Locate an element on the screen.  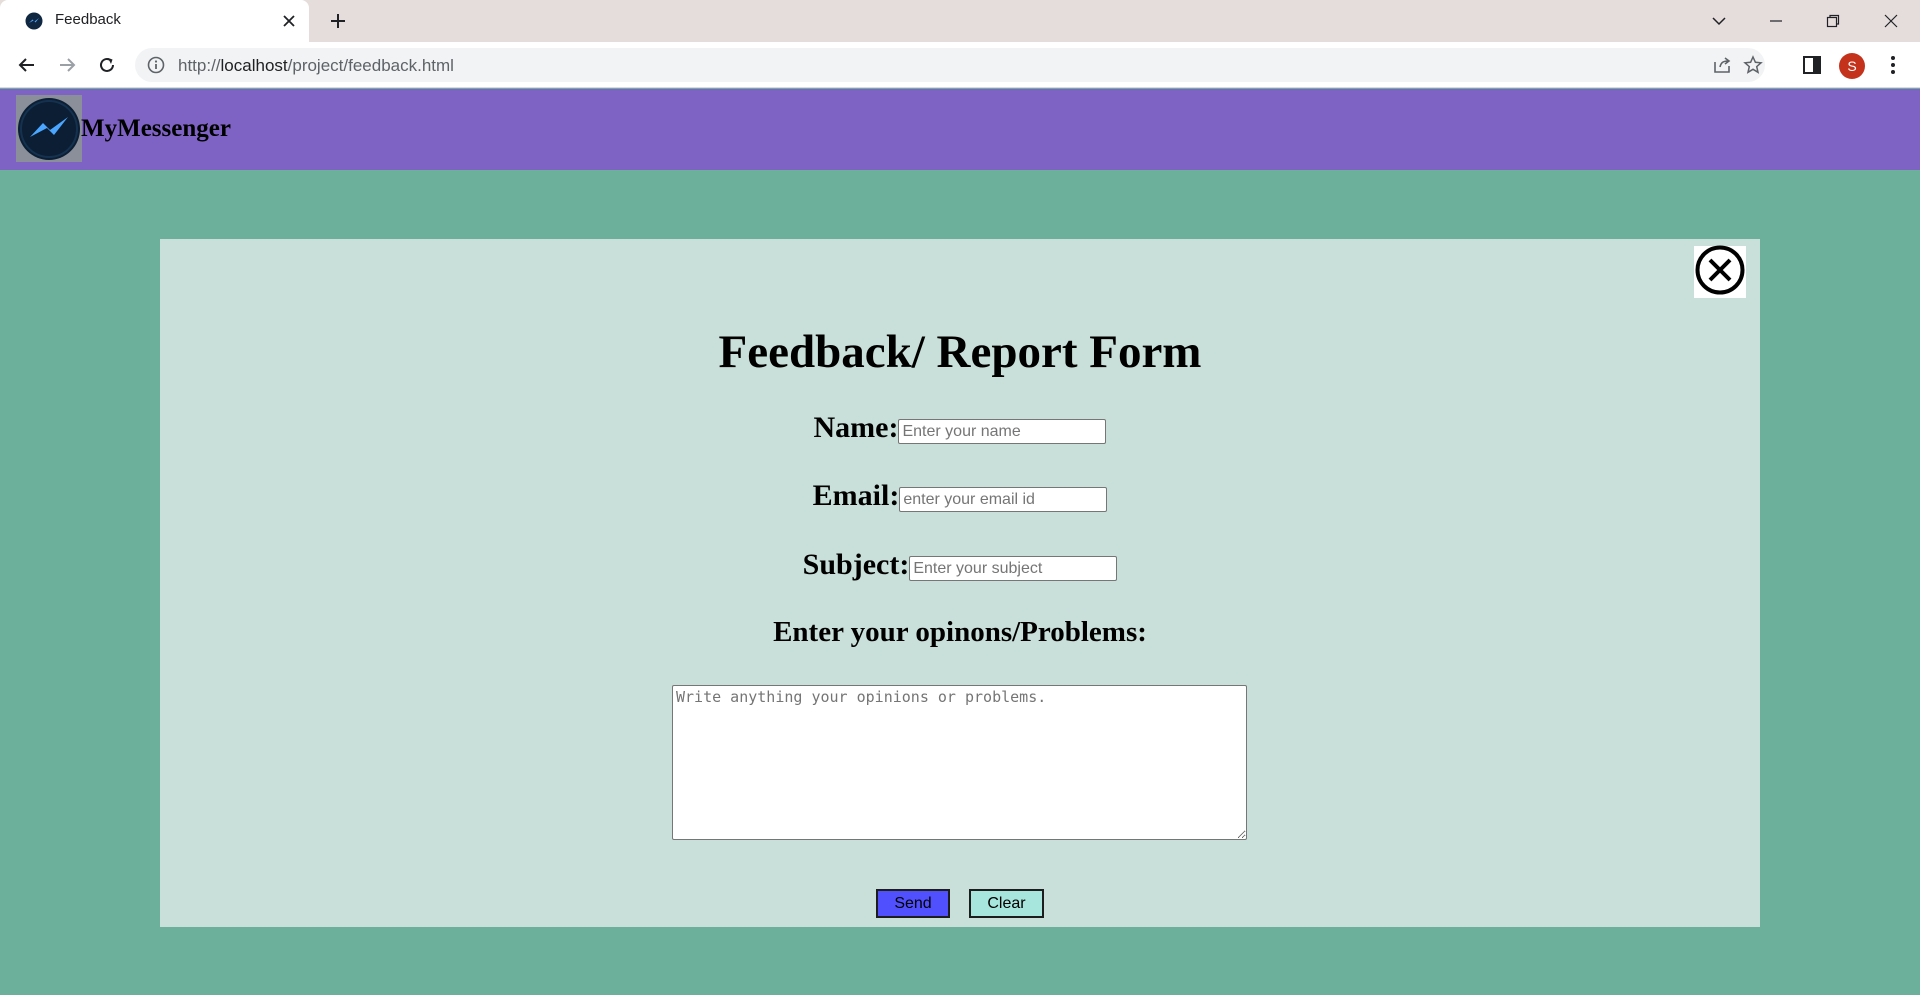
messenger-favicon-icon is located at coordinates (34, 21).